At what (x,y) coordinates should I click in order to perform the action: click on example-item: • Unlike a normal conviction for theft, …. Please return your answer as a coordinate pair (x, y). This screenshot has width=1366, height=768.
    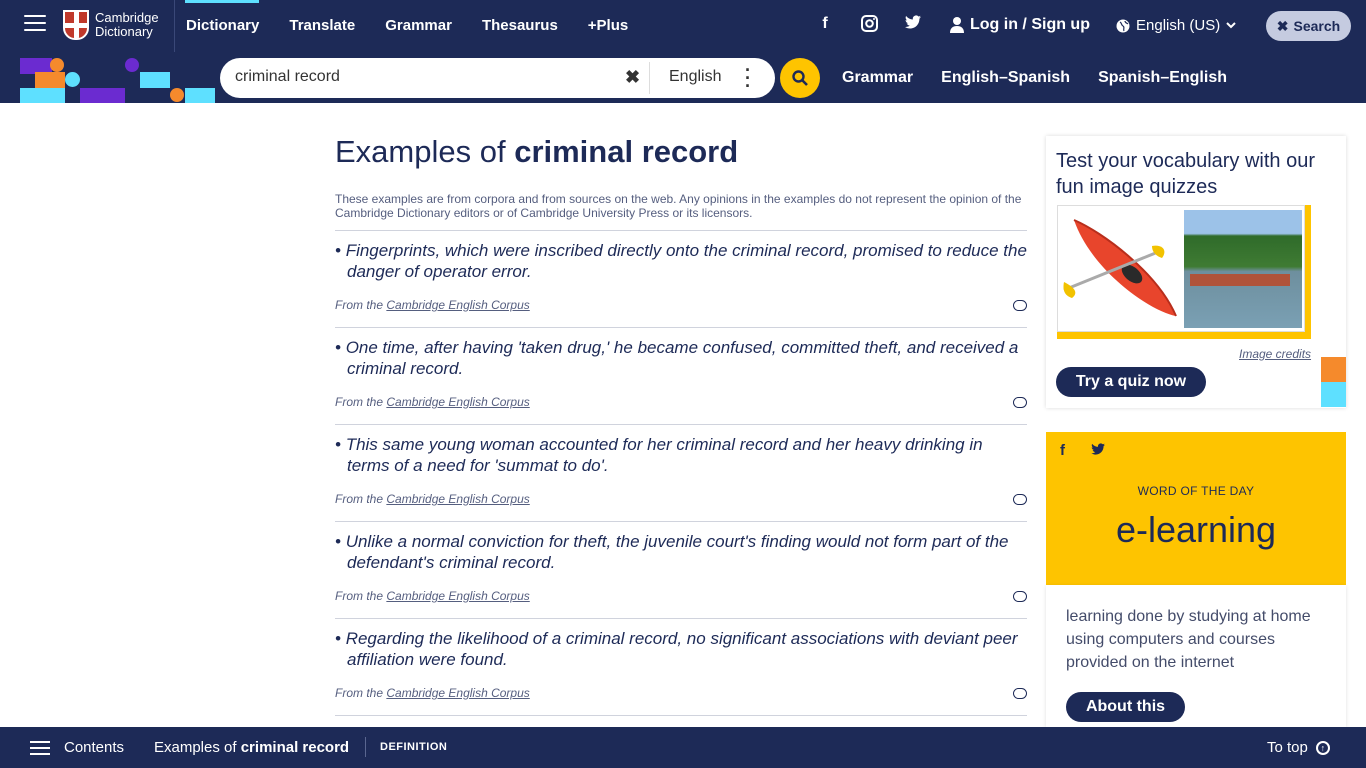
    Looking at the image, I should click on (681, 570).